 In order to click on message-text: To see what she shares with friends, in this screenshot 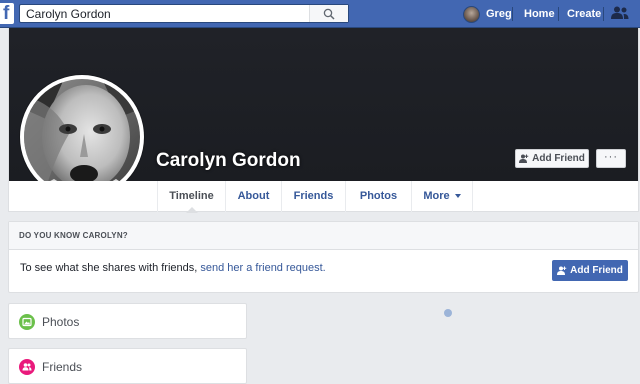, I will do `click(110, 268)`.